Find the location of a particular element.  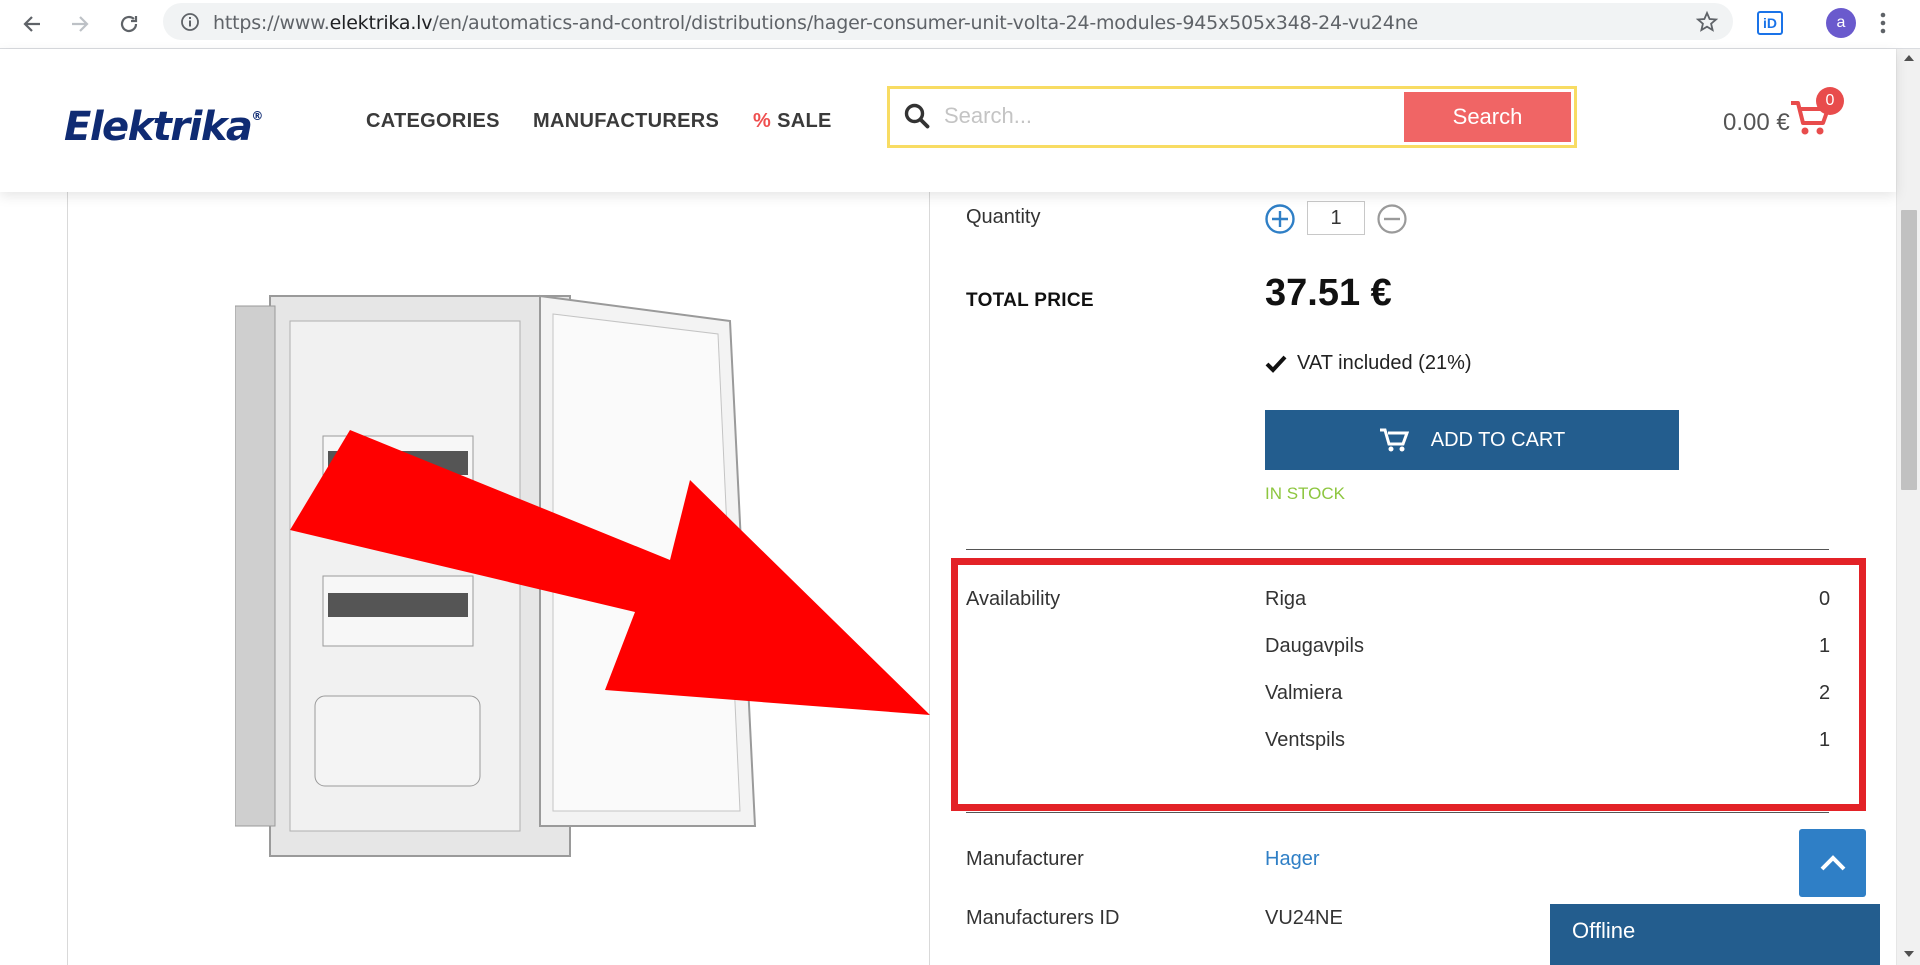

extension-button: iD is located at coordinates (1770, 23).